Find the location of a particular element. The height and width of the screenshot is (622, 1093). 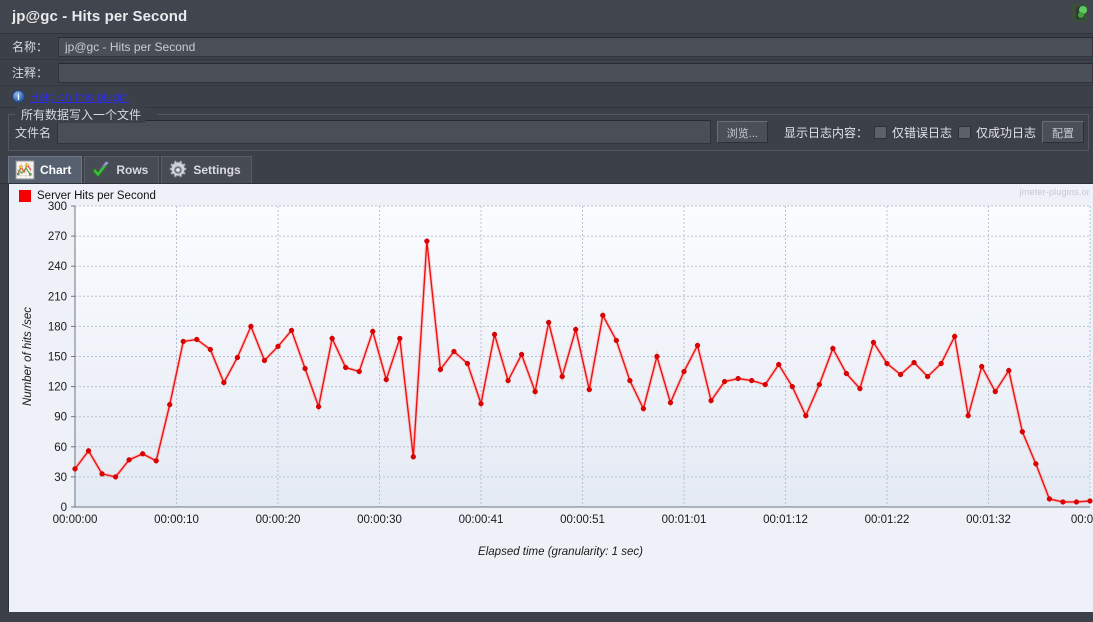

tab-settings: Settings is located at coordinates (206, 169).